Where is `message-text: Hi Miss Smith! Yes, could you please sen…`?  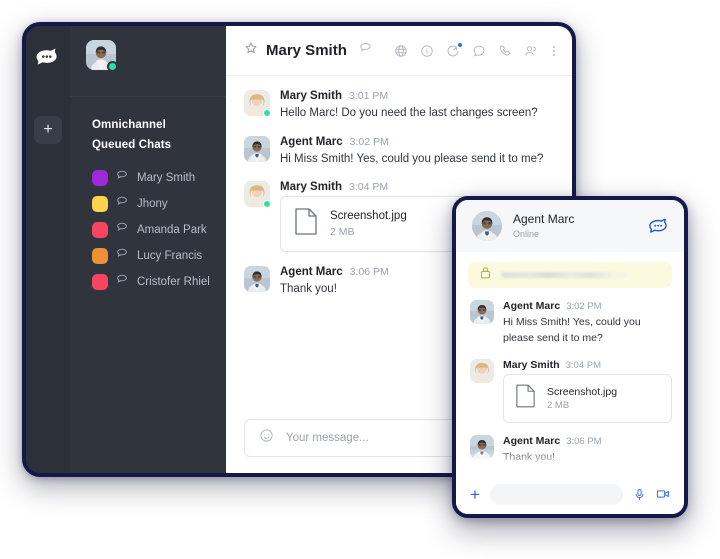
message-text: Hi Miss Smith! Yes, could you please sen… is located at coordinates (572, 330).